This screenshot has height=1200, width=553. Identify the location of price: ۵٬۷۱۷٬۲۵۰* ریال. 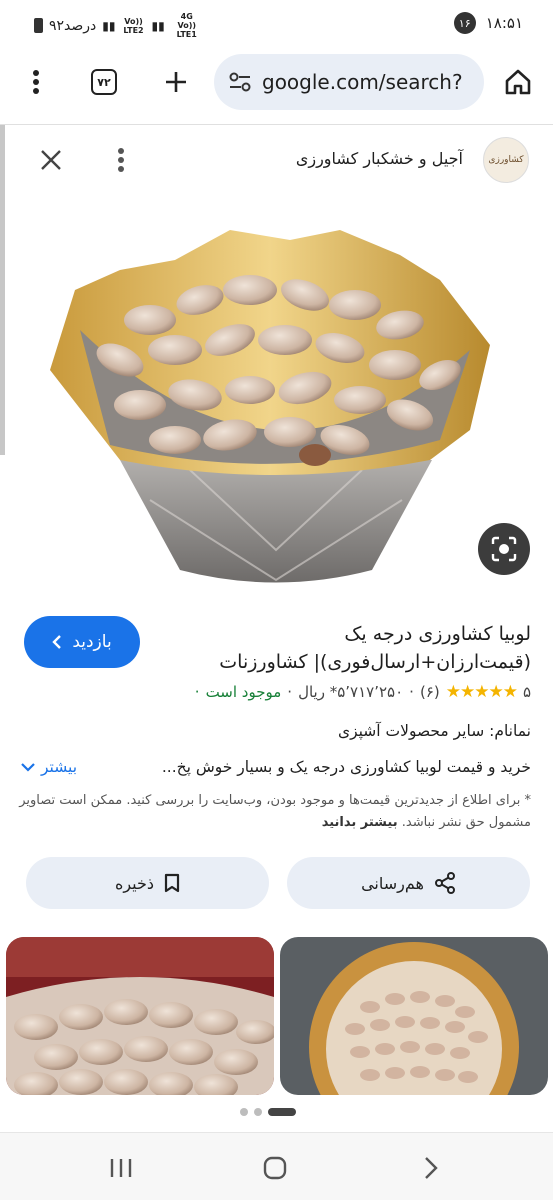
(351, 692).